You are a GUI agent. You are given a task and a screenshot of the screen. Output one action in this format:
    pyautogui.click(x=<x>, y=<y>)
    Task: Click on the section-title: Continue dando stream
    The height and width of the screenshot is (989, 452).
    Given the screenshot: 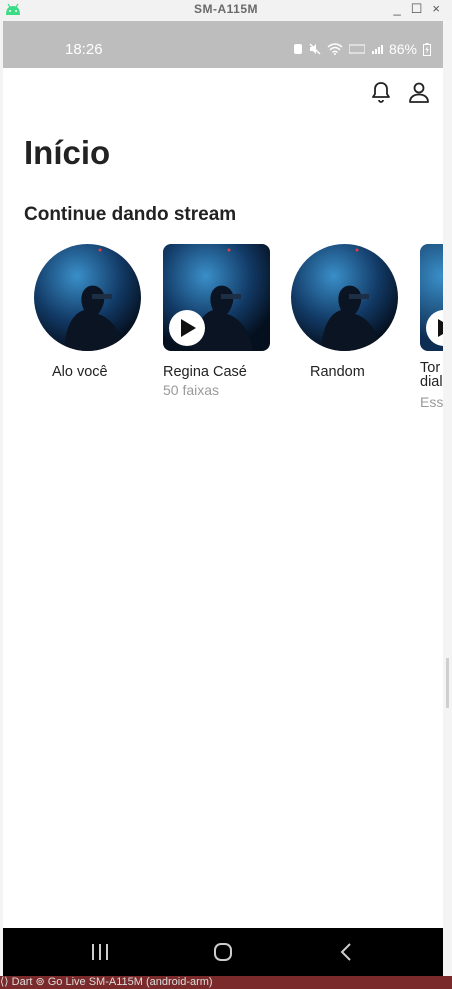 What is the action you would take?
    pyautogui.click(x=130, y=214)
    